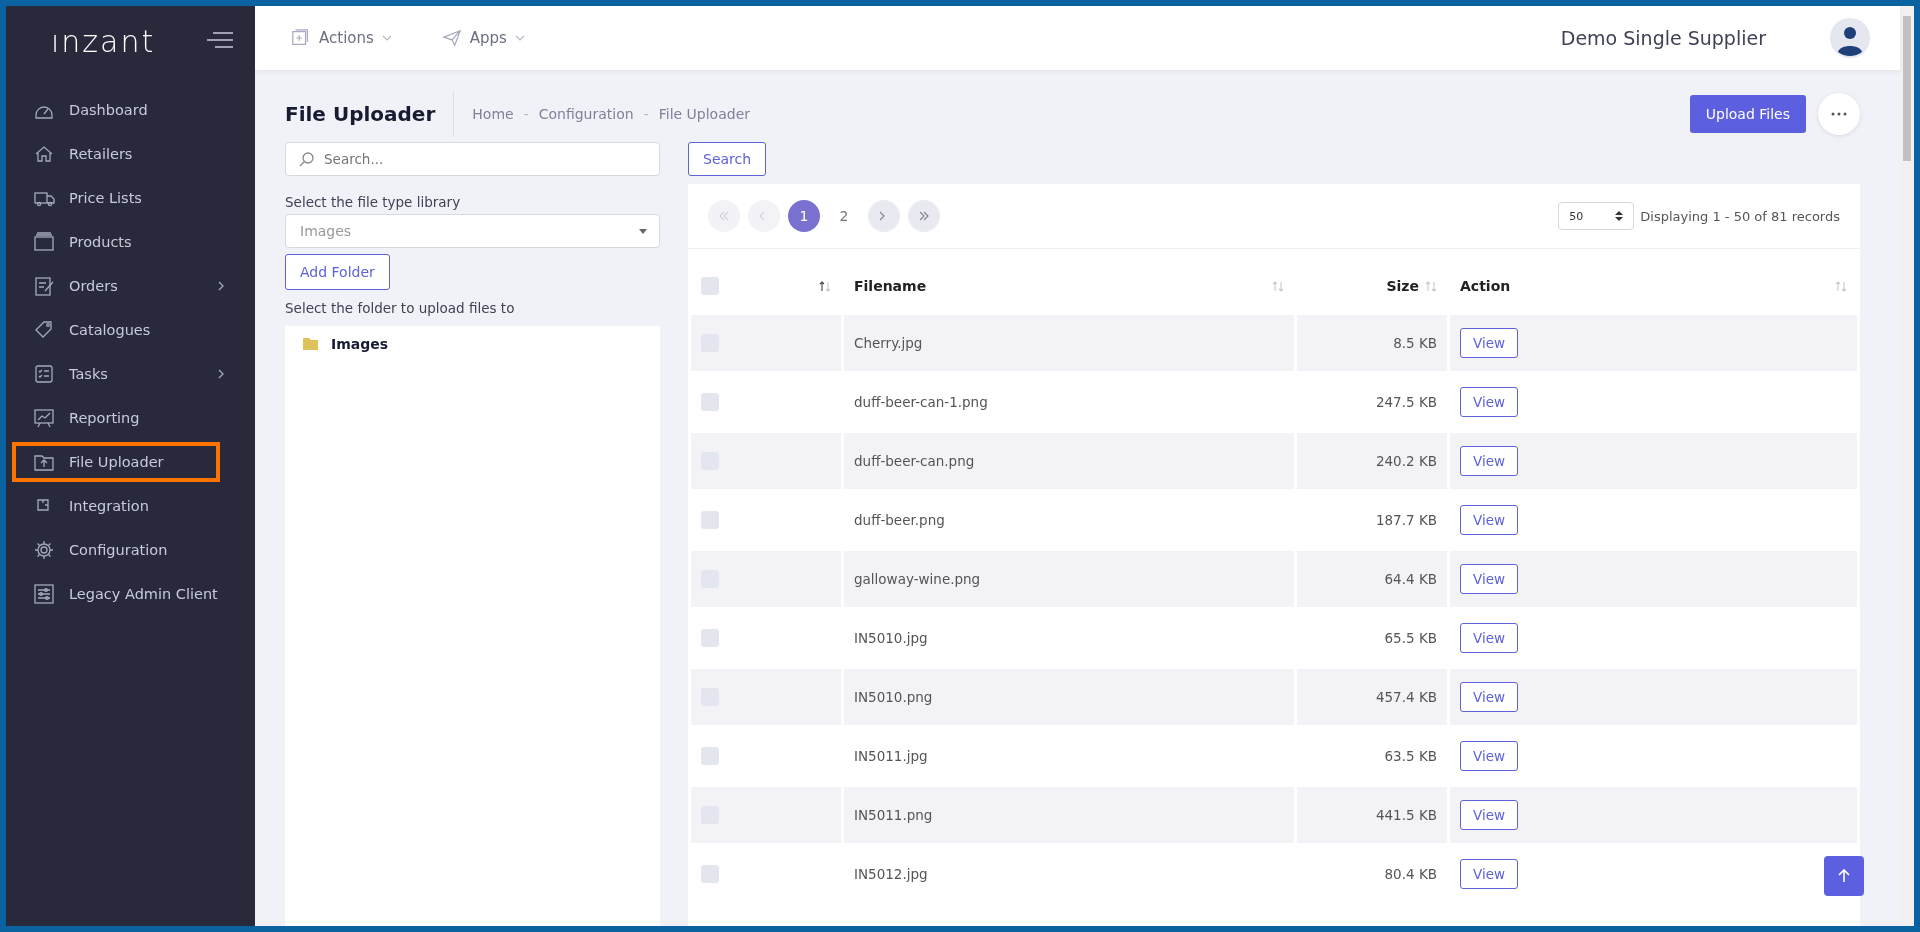  I want to click on sidebar-item: Catalogues, so click(130, 330).